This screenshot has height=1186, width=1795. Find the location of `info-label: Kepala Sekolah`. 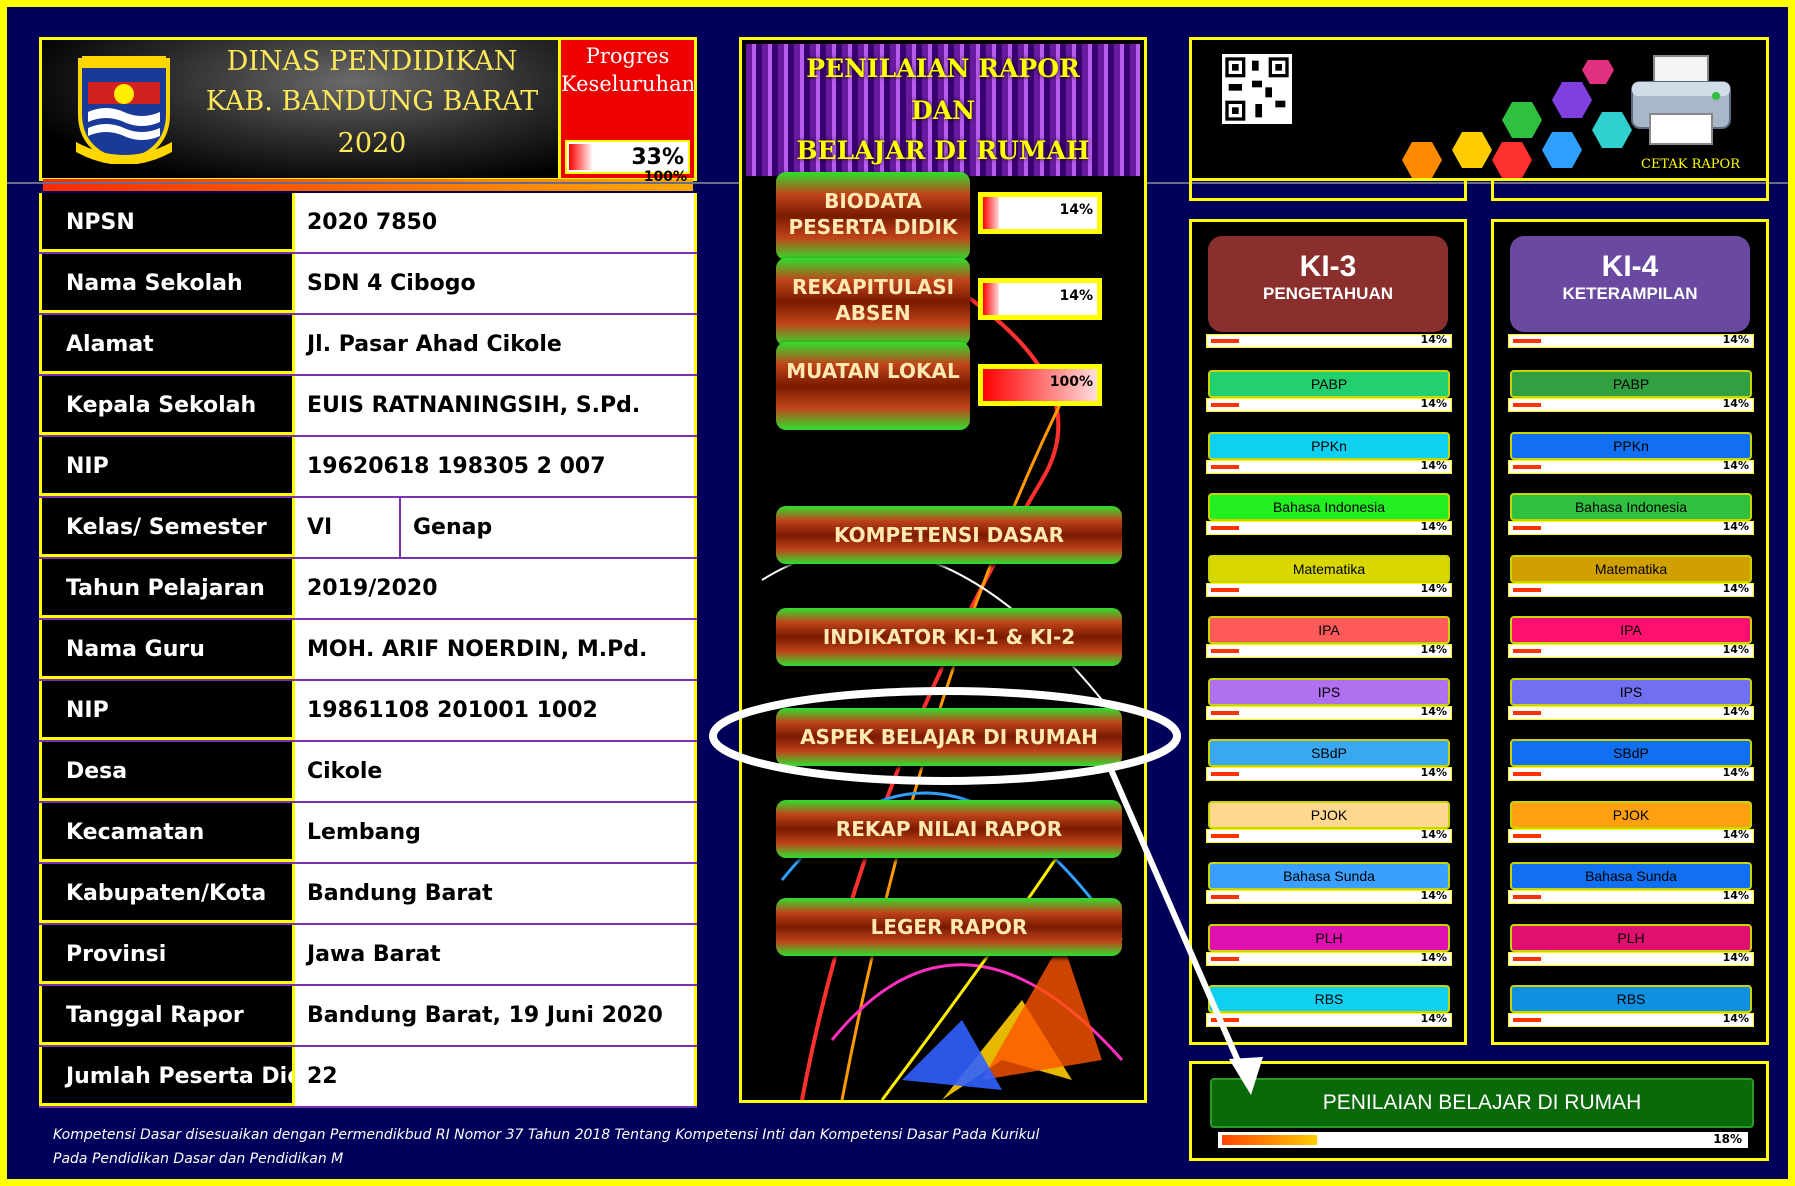

info-label: Kepala Sekolah is located at coordinates (167, 405).